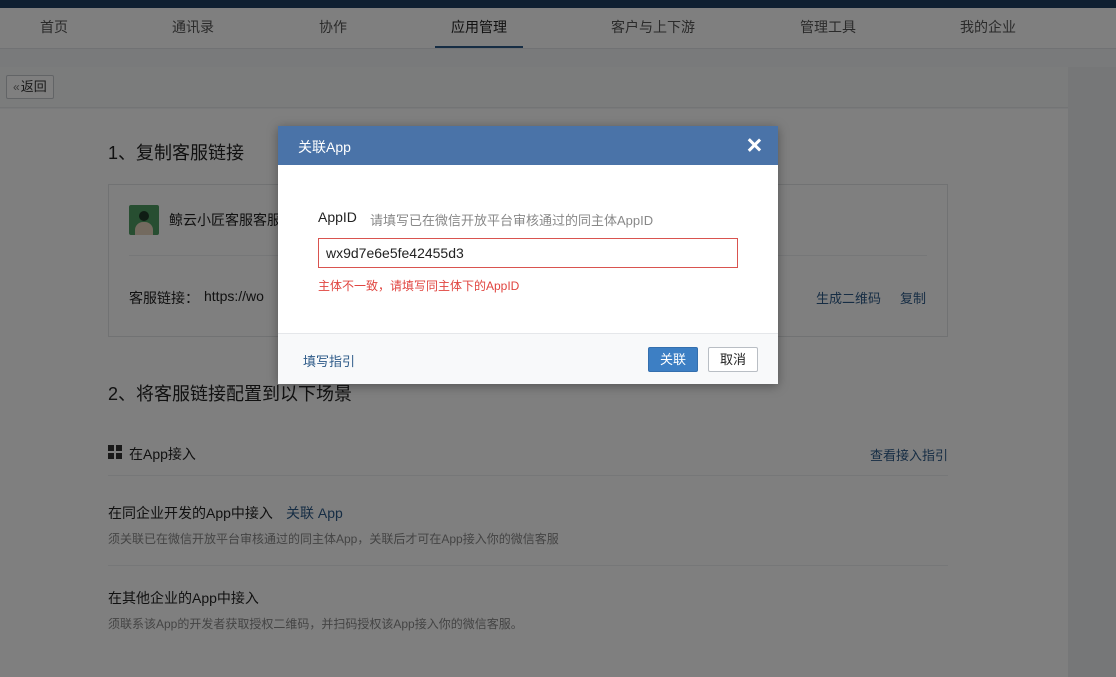  I want to click on close-icon, so click(754, 145).